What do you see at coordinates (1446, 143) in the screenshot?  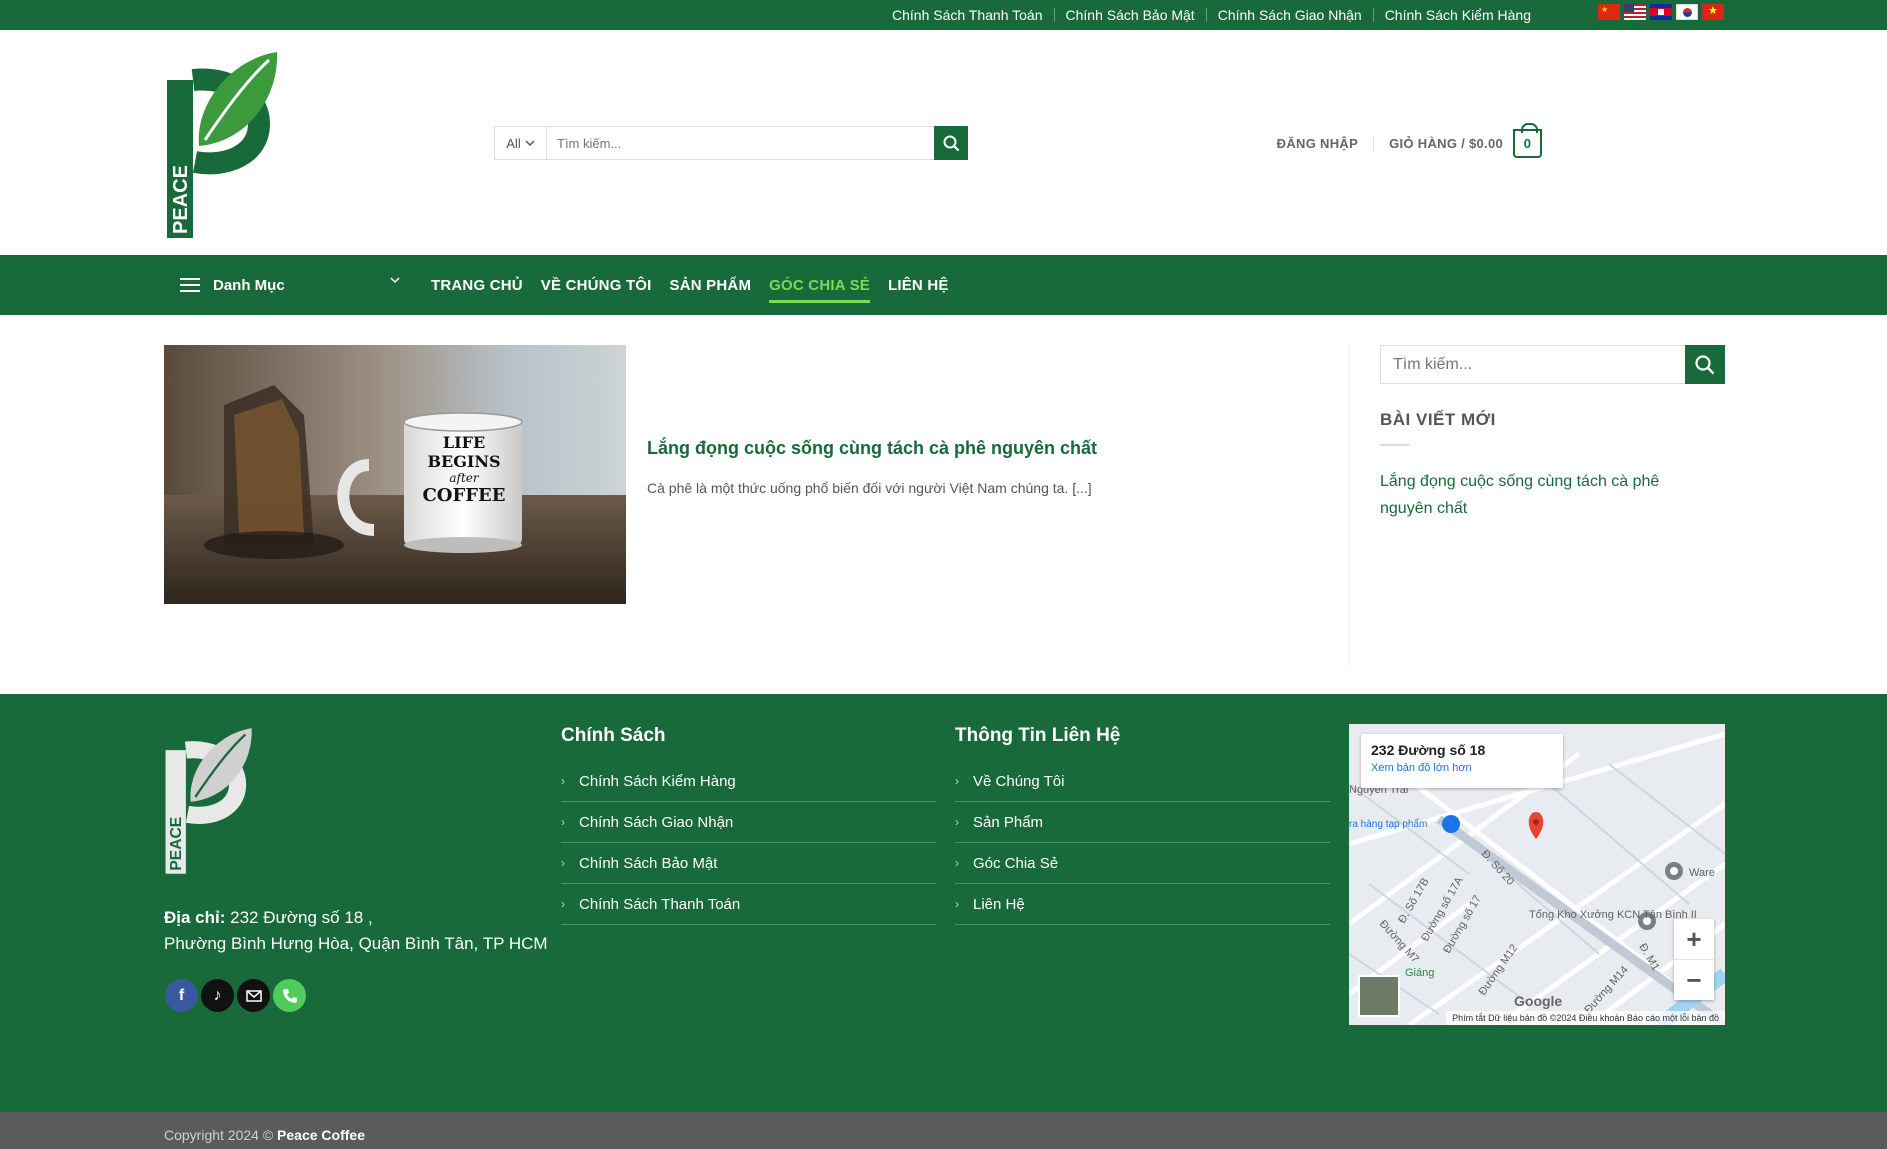 I see `cart-link: GIỎ HÀNG / $0.00` at bounding box center [1446, 143].